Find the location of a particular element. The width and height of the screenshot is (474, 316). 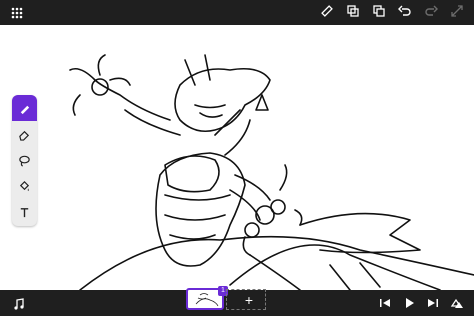

transform-button is located at coordinates (457, 11).